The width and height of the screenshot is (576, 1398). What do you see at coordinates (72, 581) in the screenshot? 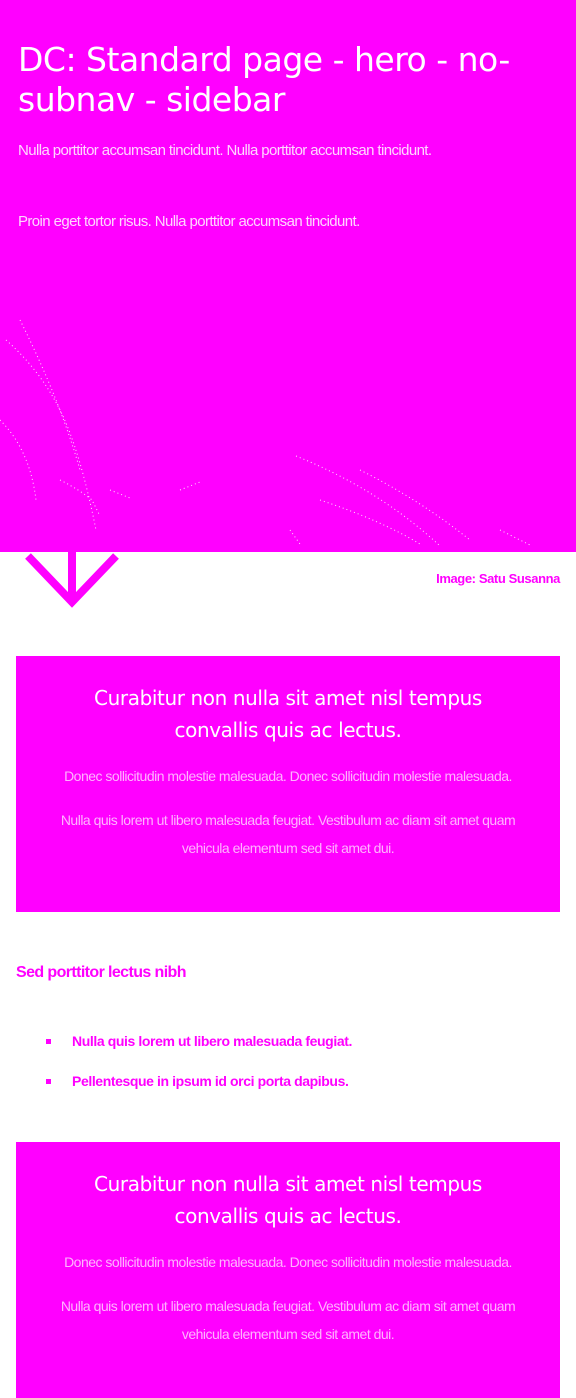
I see `chevron-down-icon` at bounding box center [72, 581].